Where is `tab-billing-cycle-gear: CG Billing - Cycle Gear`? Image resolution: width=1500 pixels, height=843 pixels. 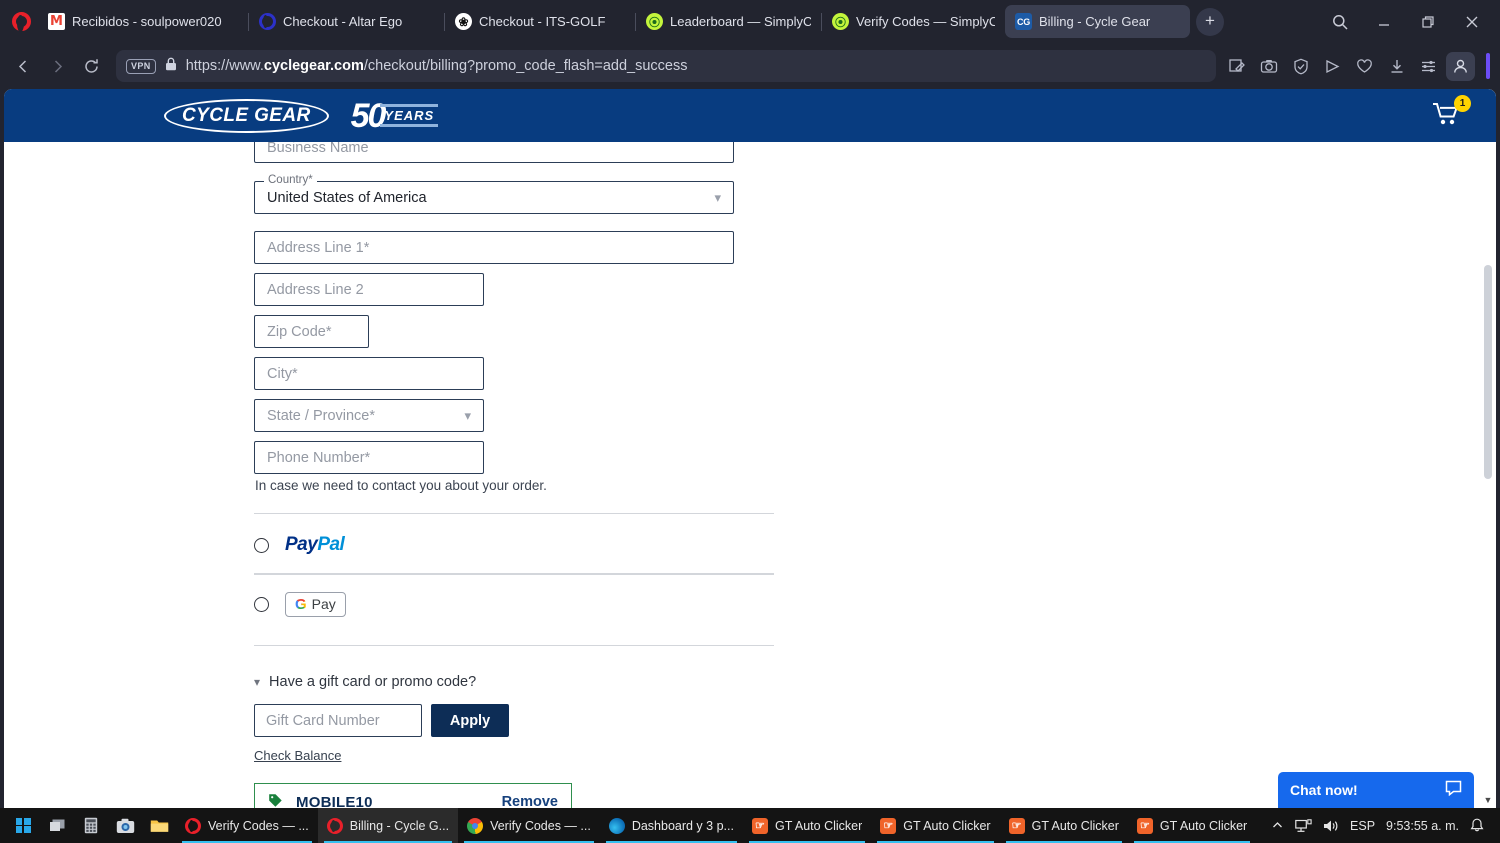
tab-billing-cycle-gear: CG Billing - Cycle Gear is located at coordinates (1097, 21).